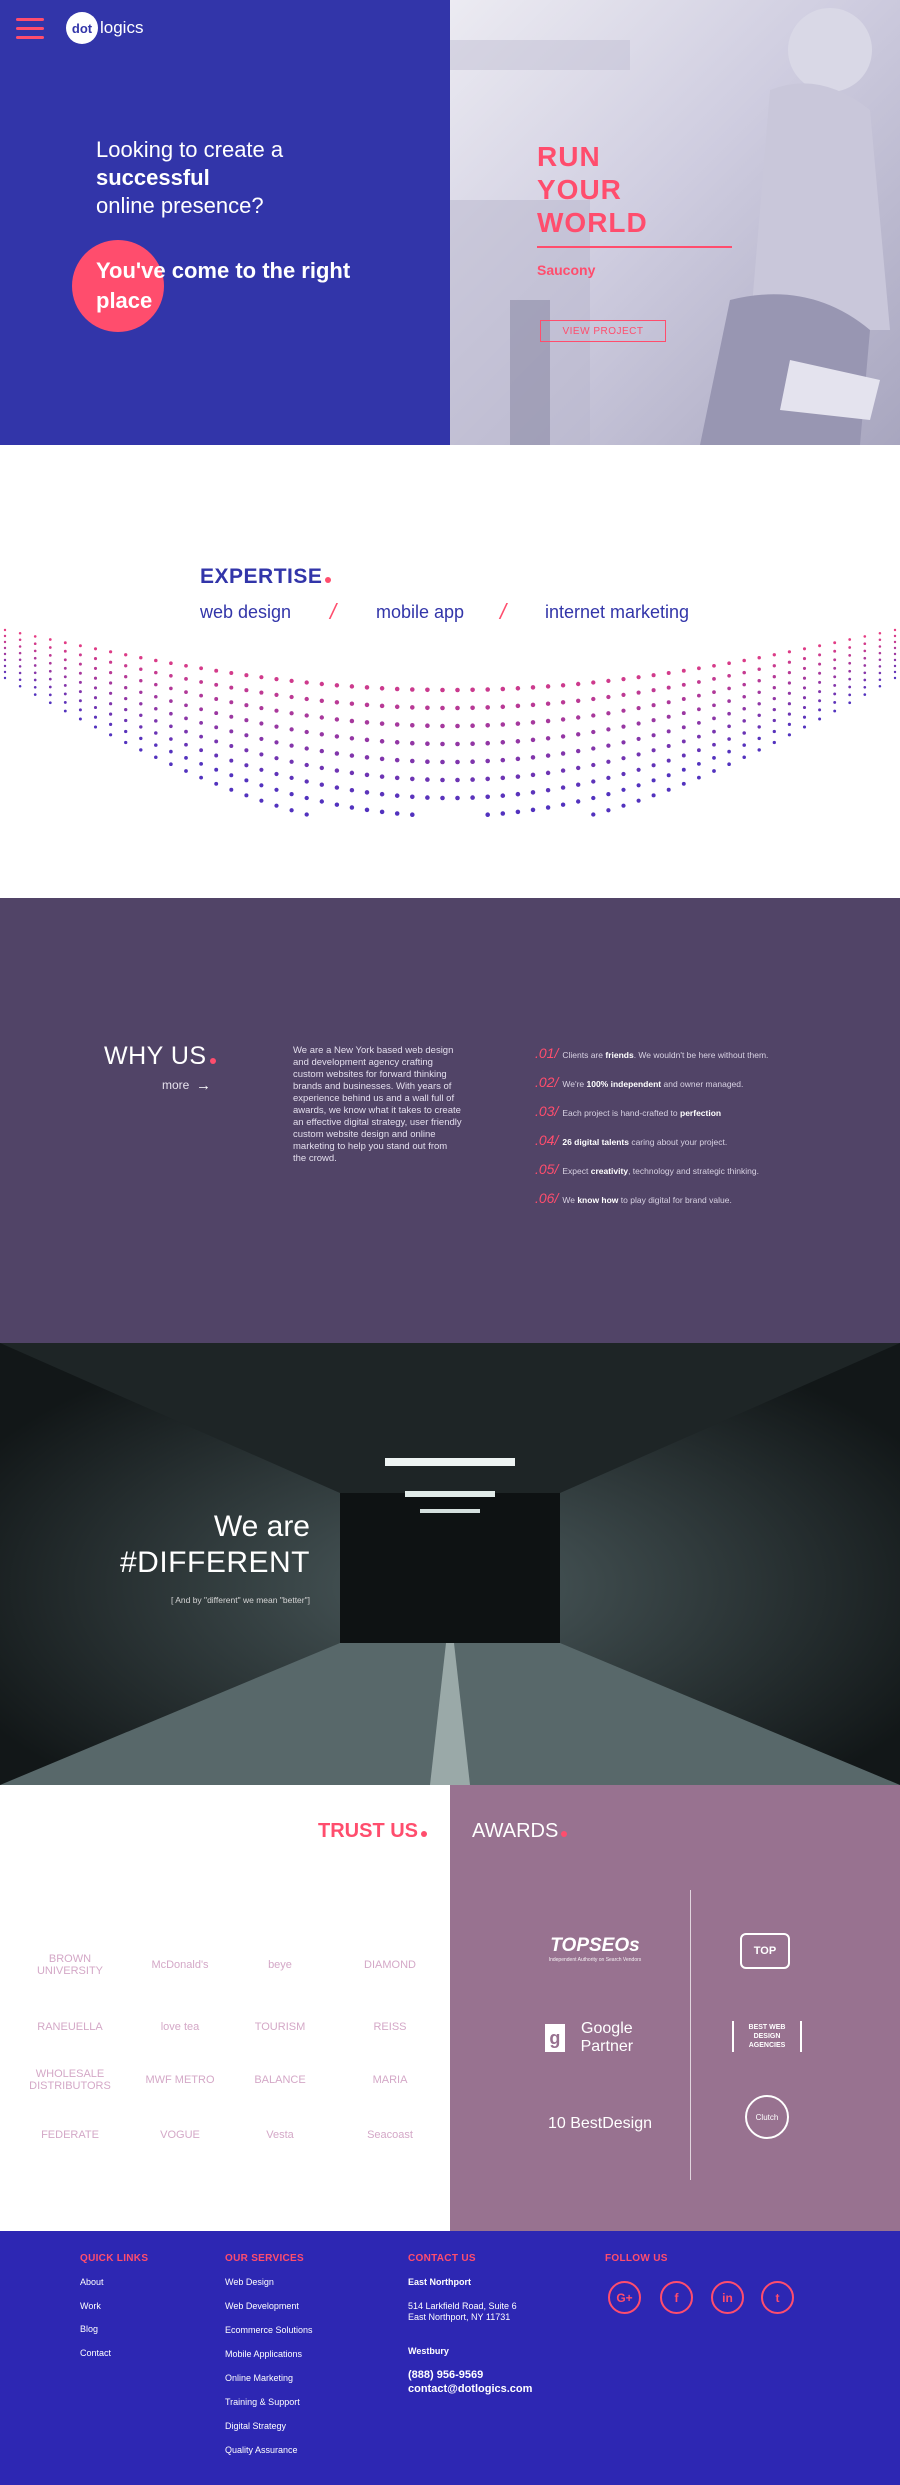 This screenshot has height=2485, width=900. I want to click on point-number: .03/, so click(547, 1111).